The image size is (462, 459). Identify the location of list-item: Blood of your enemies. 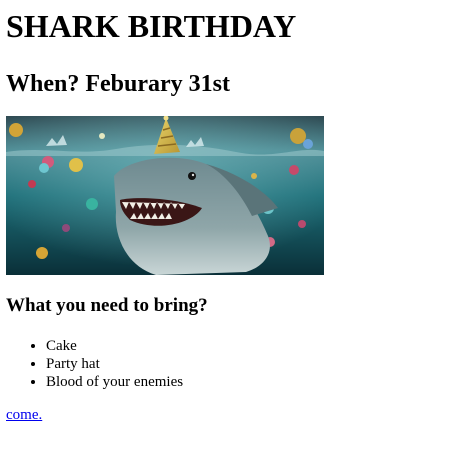
(254, 382).